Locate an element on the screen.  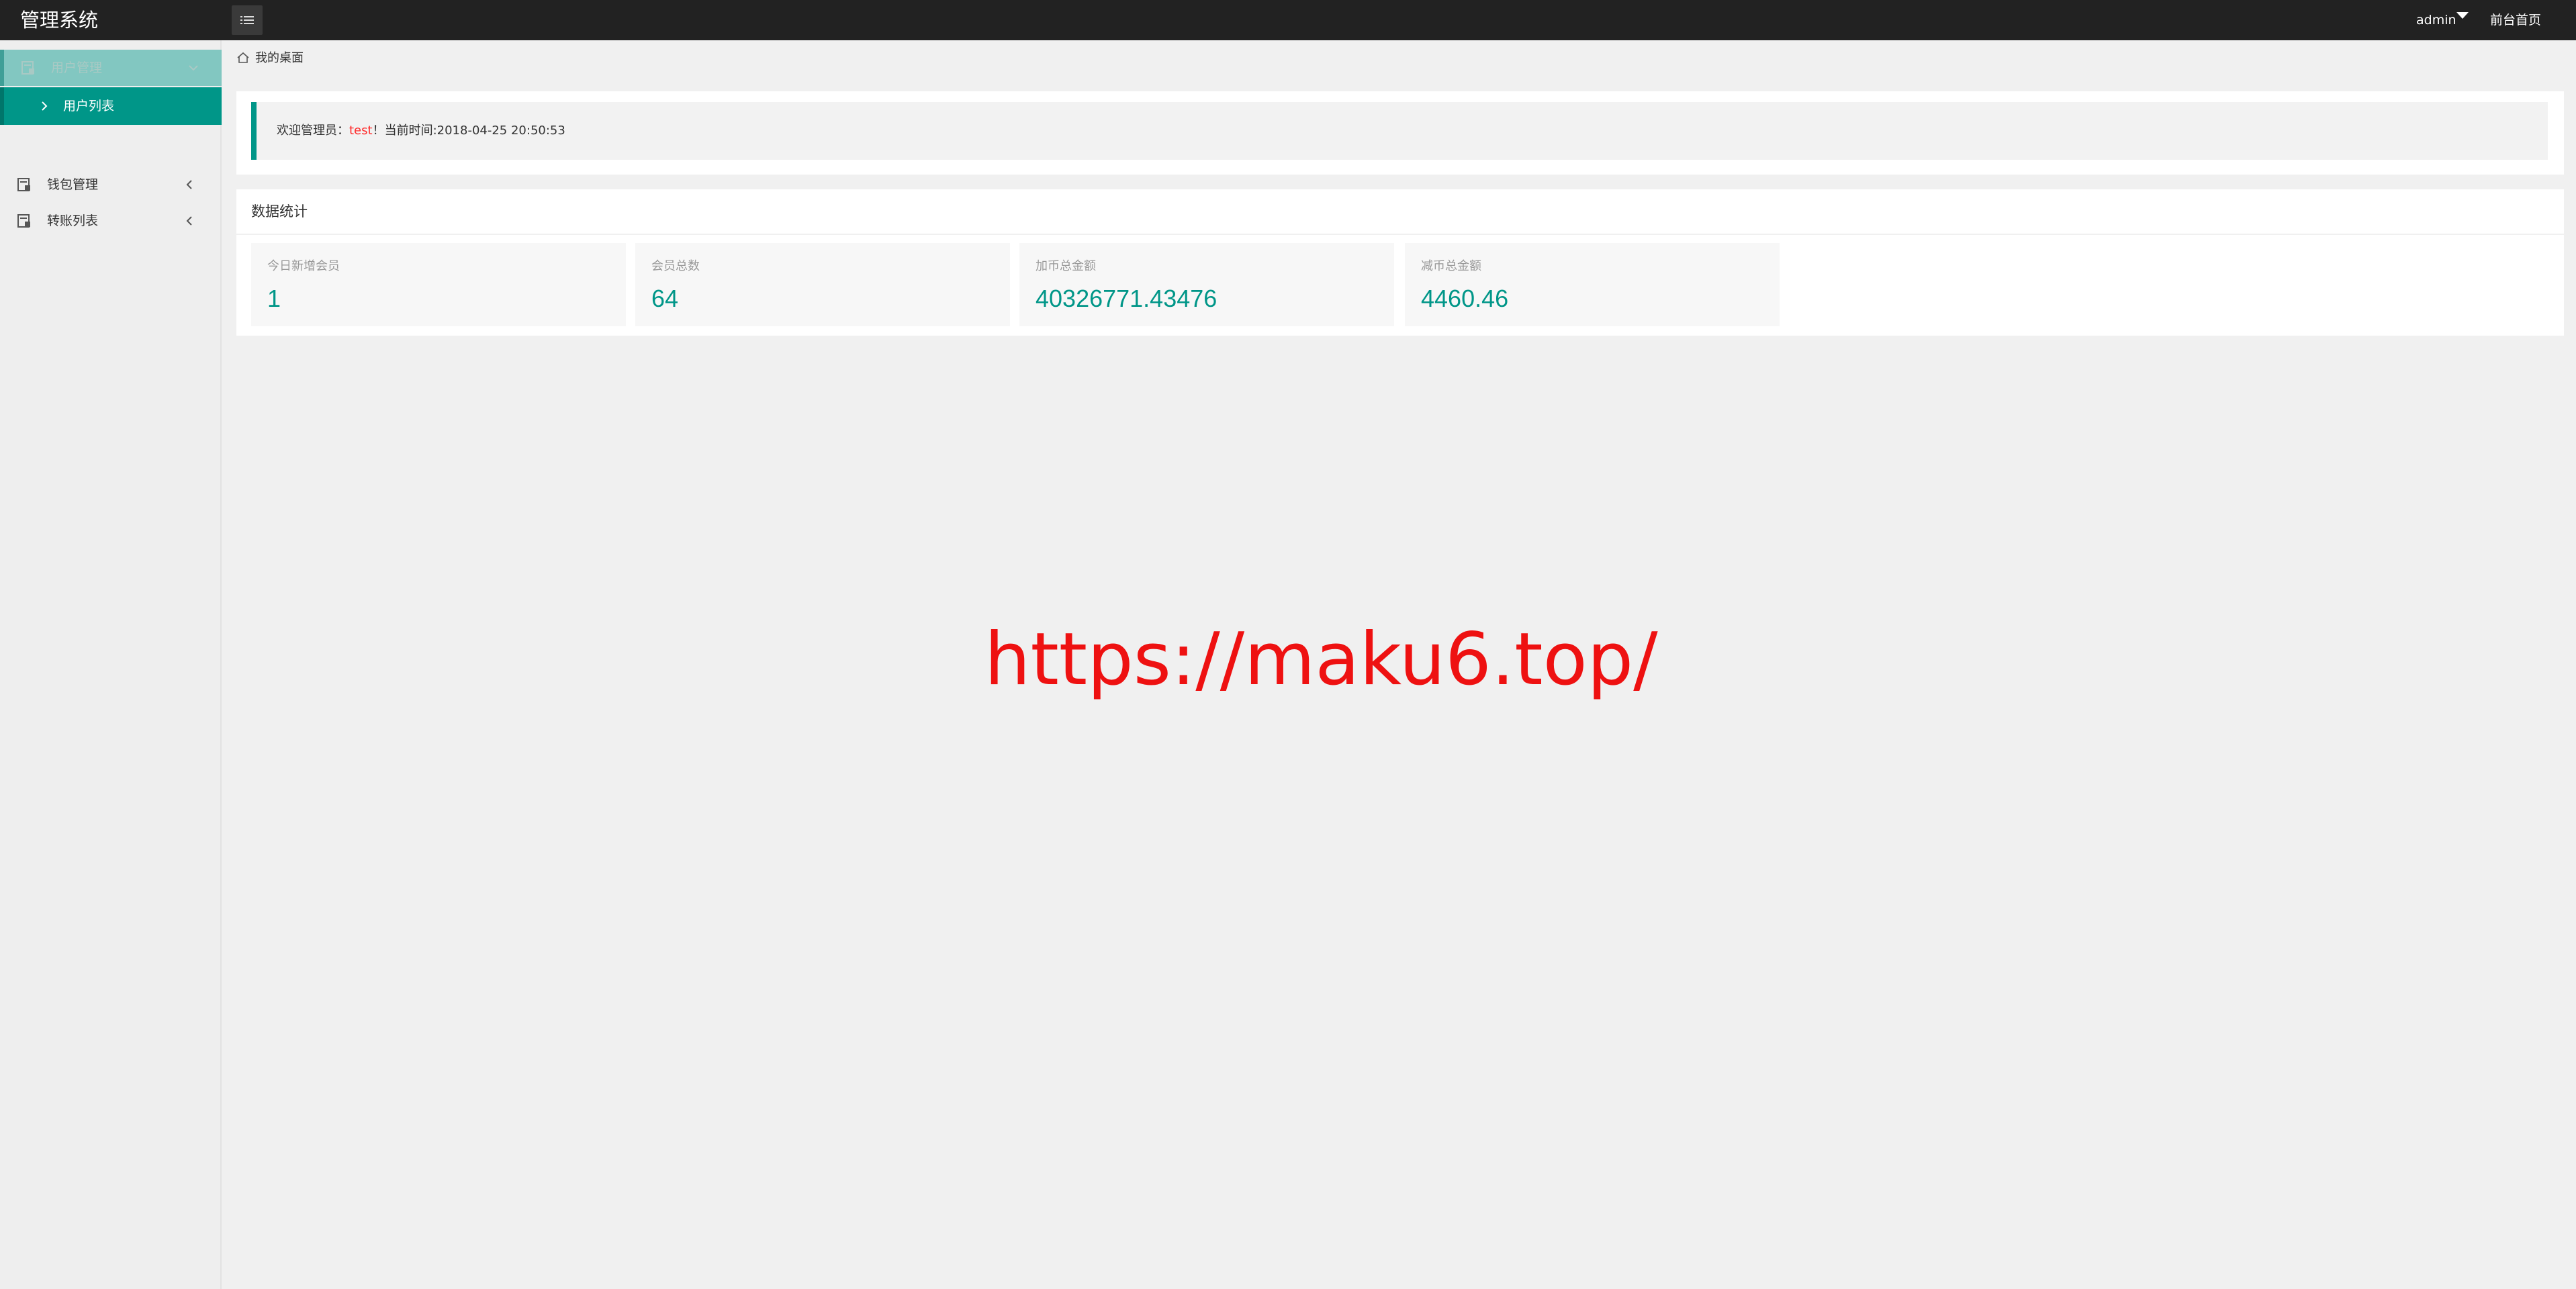
stat-value: 40326771.43476 is located at coordinates (1126, 298).